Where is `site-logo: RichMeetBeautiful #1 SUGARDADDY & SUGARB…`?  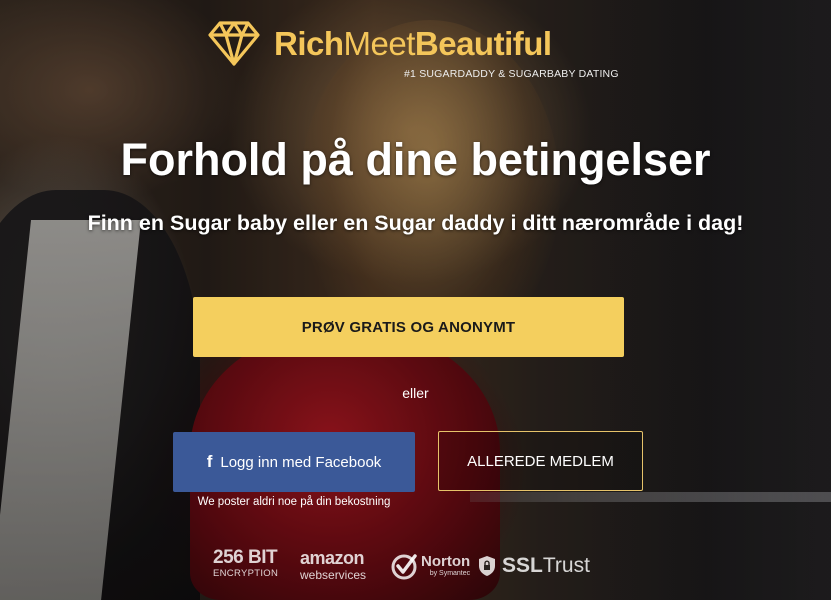 site-logo: RichMeetBeautiful #1 SUGARDADDY & SUGARB… is located at coordinates (413, 51).